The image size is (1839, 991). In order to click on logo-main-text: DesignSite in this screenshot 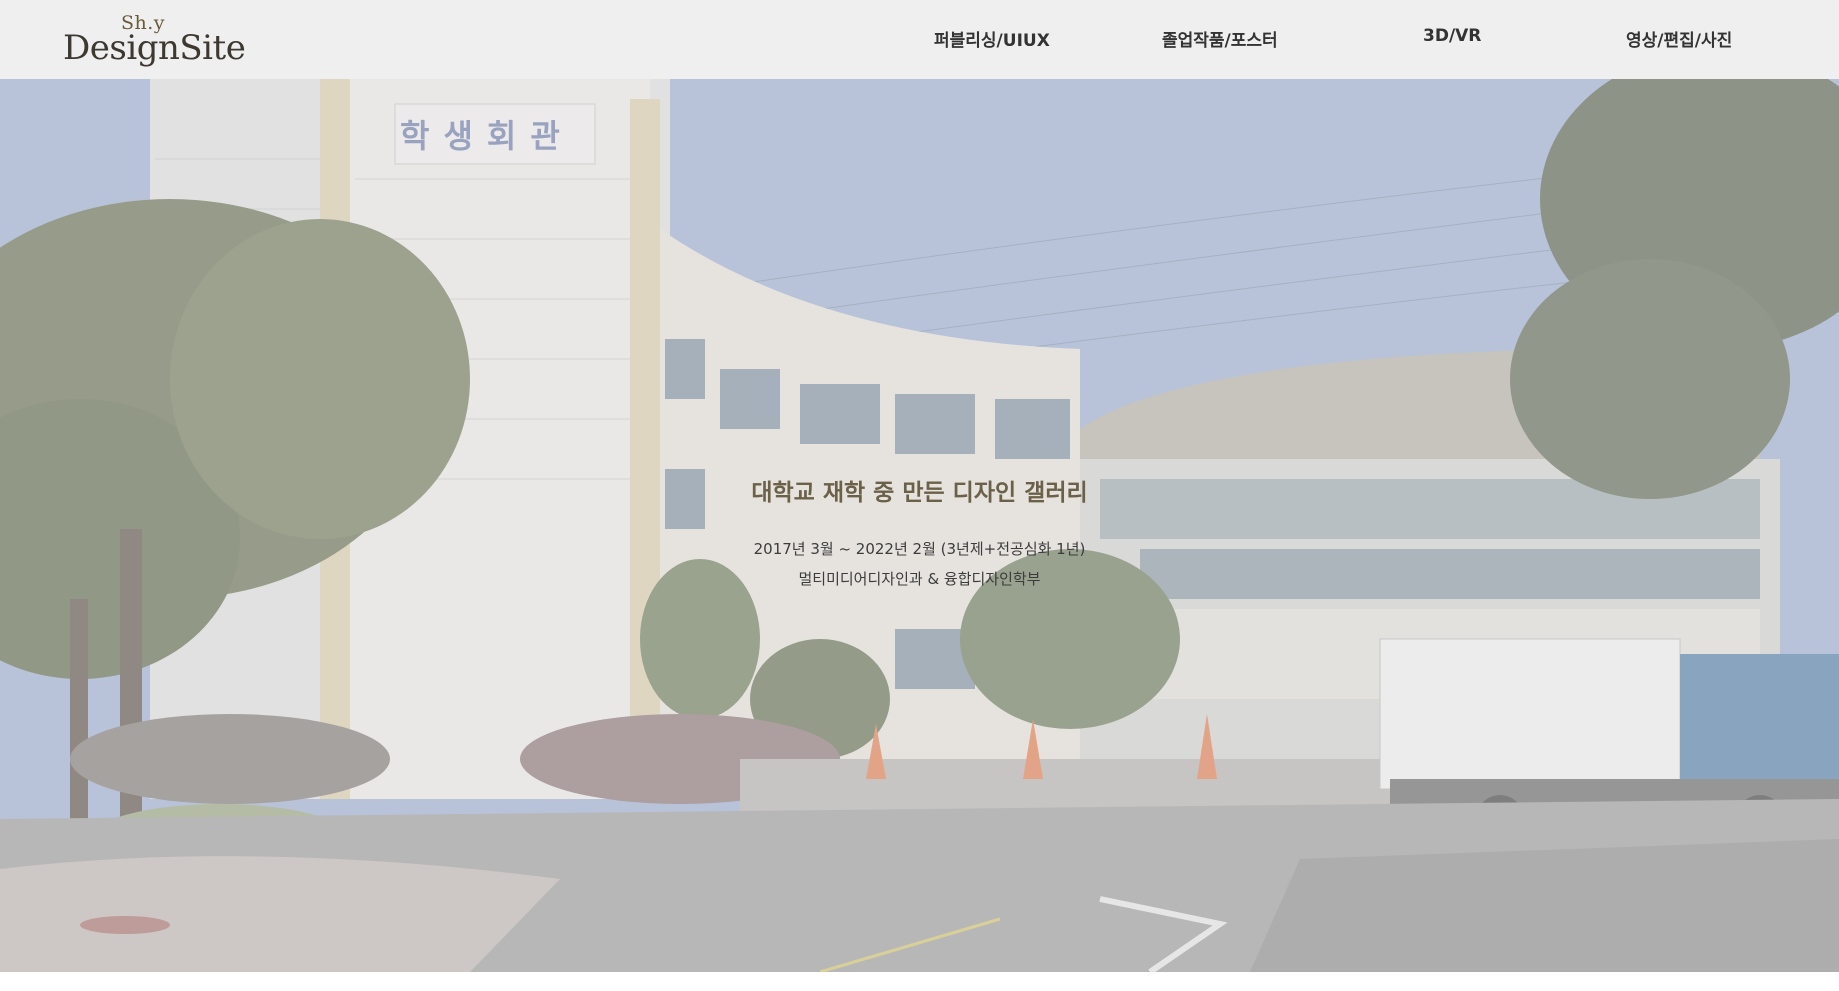, I will do `click(154, 48)`.